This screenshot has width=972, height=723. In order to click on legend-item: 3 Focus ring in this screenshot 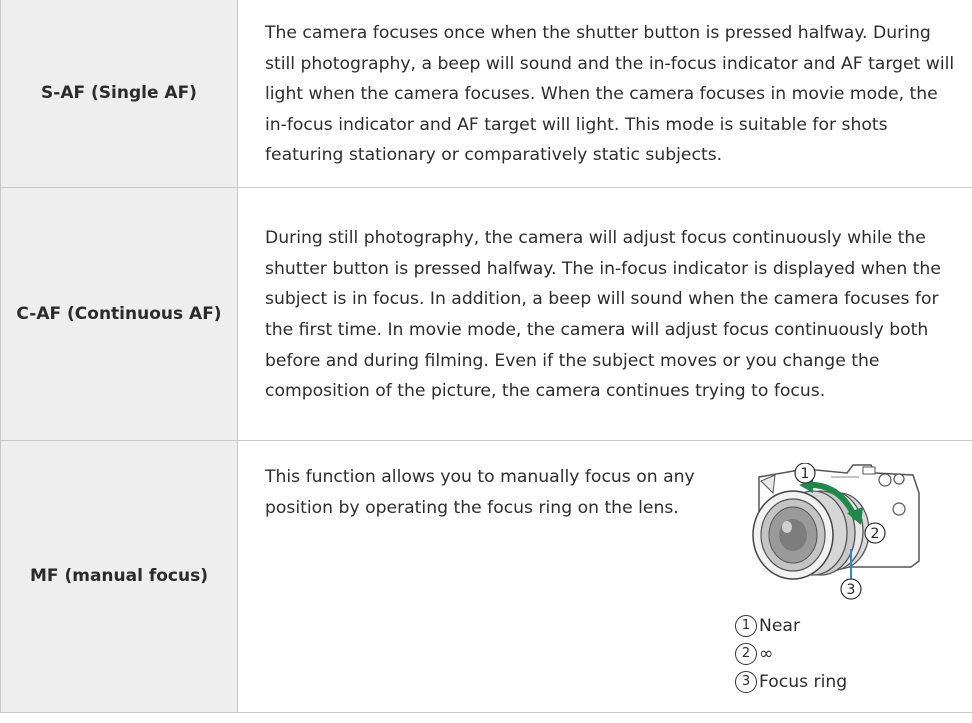, I will do `click(845, 682)`.